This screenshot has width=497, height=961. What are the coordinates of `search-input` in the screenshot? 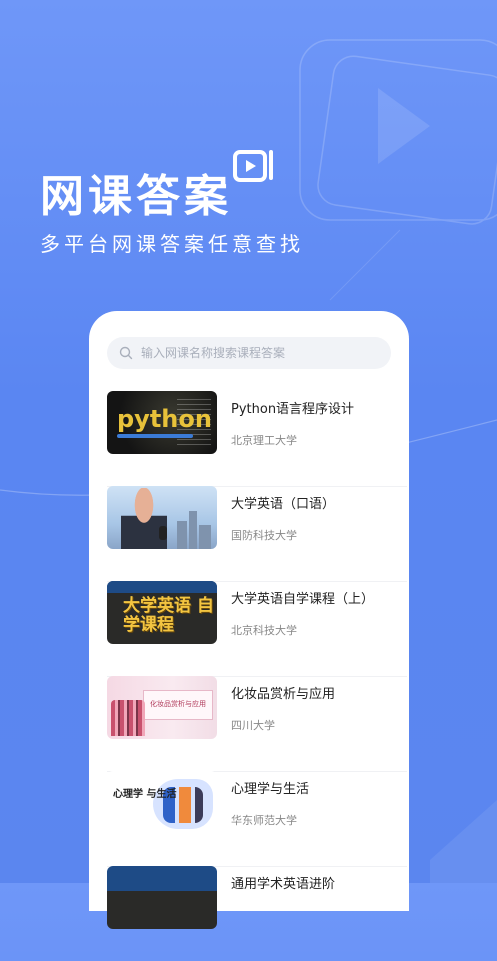 It's located at (256, 353).